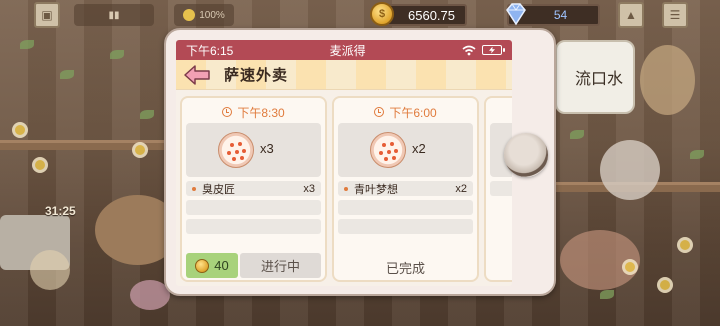  I want to click on app-header: 萨速外卖, so click(344, 75).